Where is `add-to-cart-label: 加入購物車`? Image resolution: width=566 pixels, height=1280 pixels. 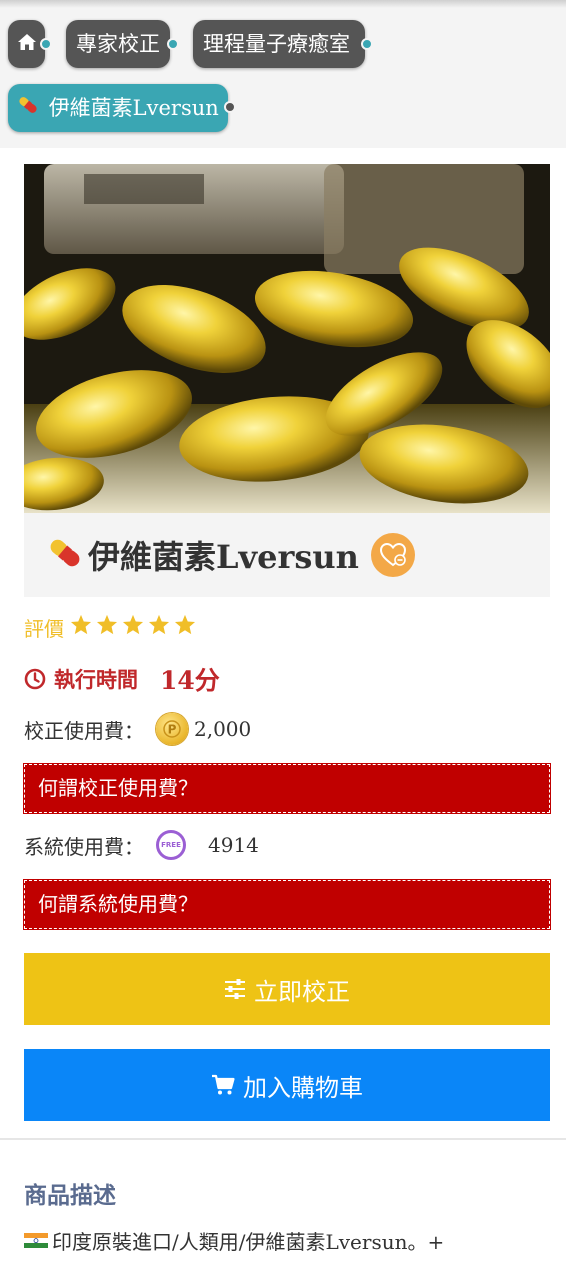
add-to-cart-label: 加入購物車 is located at coordinates (303, 1087).